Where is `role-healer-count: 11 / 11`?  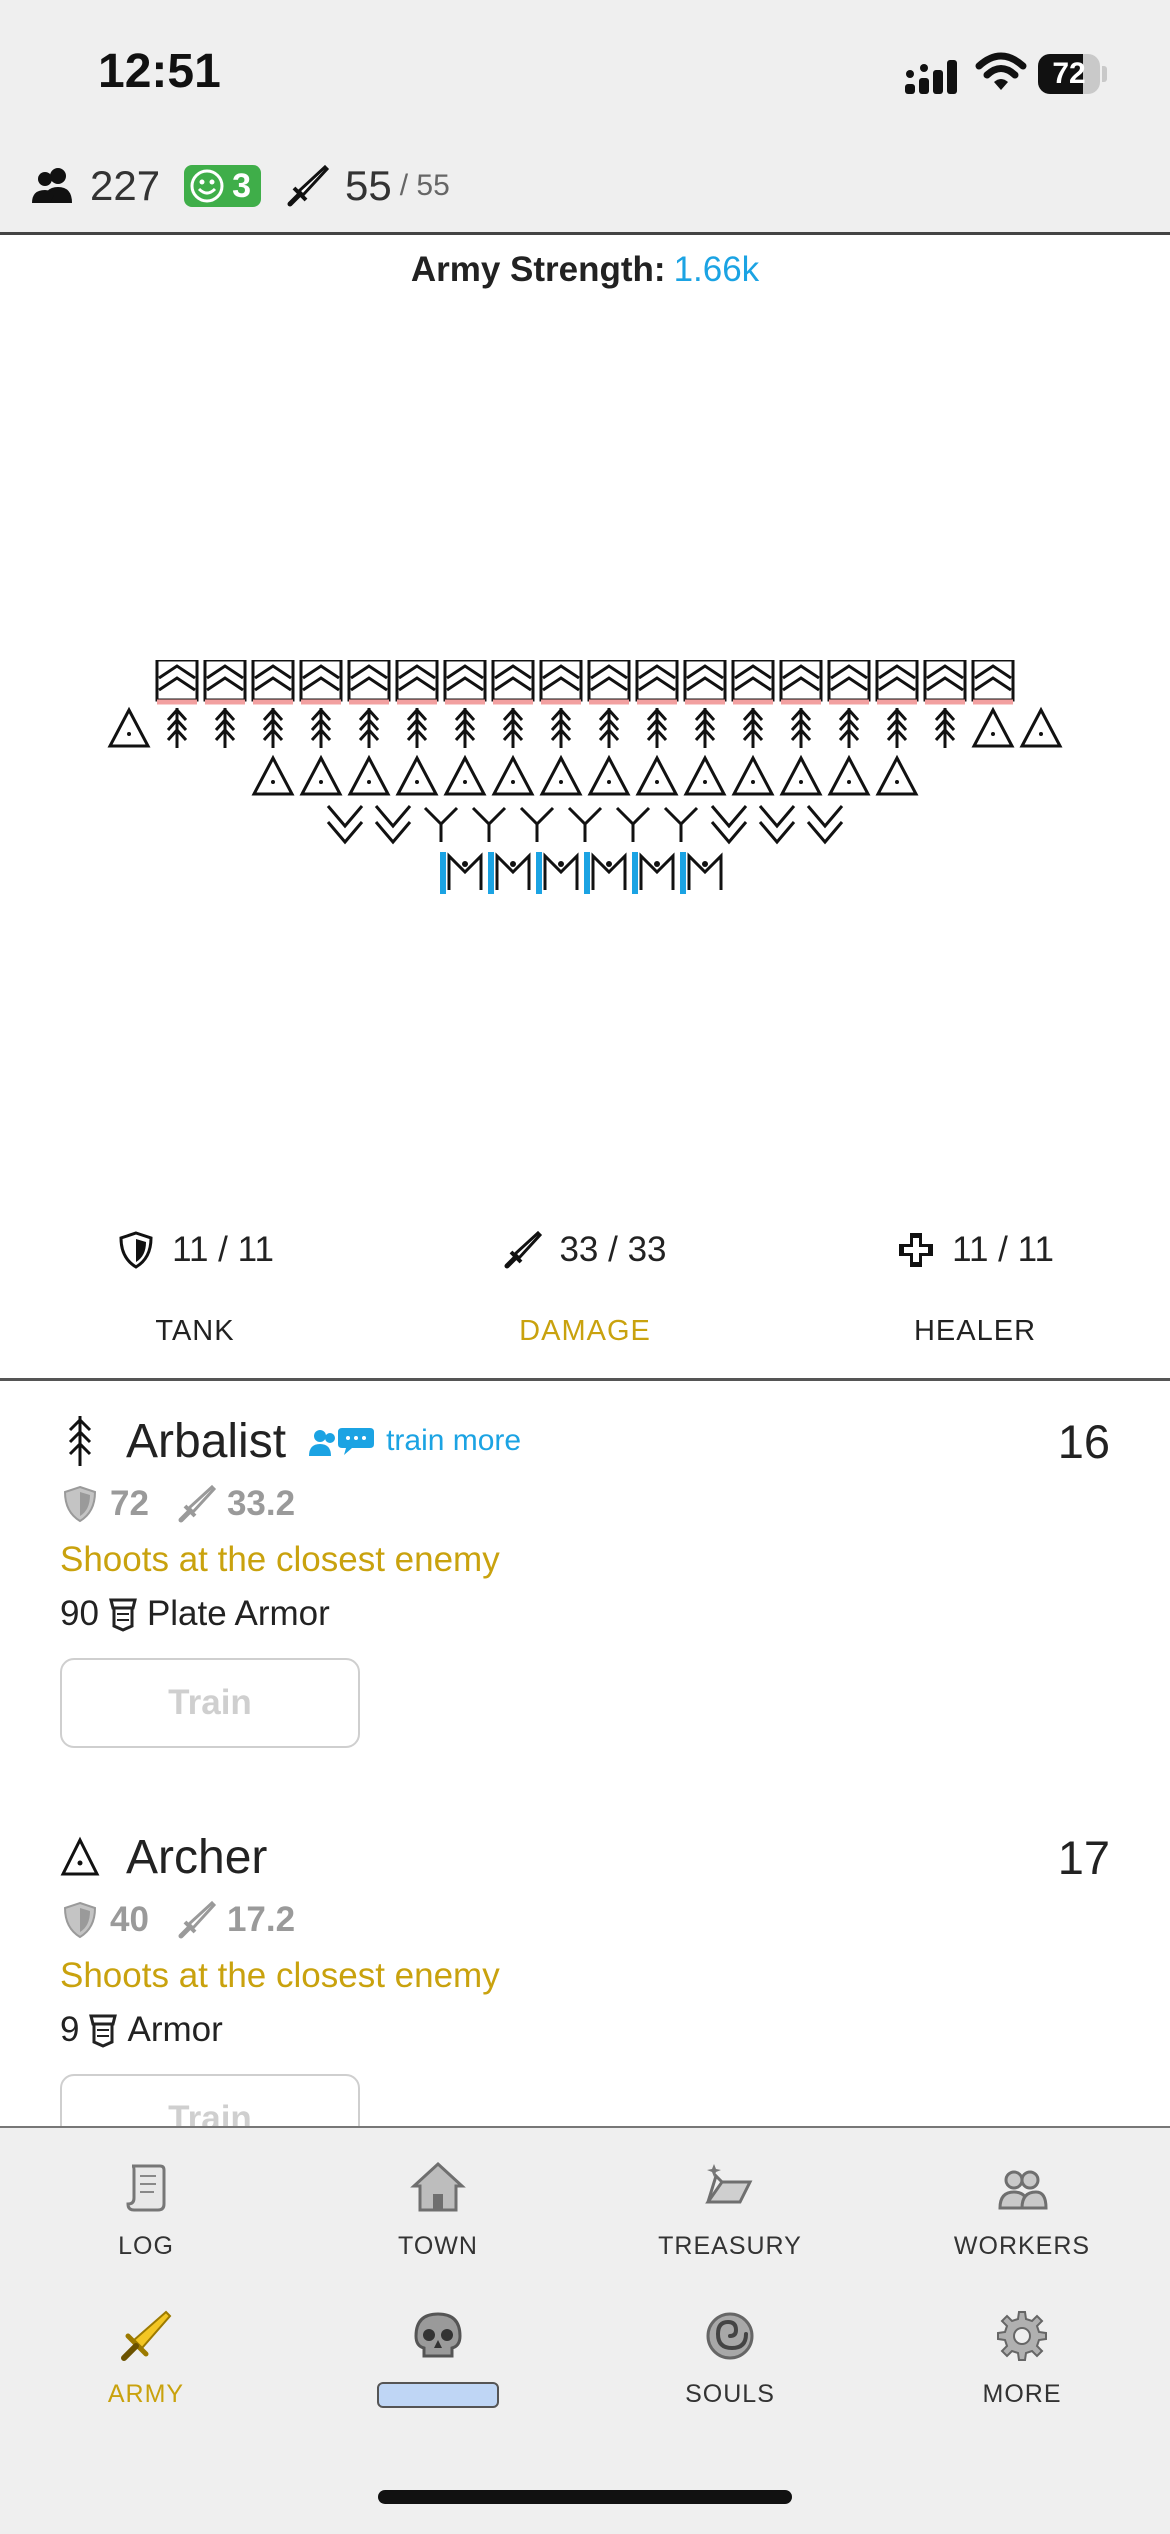 role-healer-count: 11 / 11 is located at coordinates (1003, 1249).